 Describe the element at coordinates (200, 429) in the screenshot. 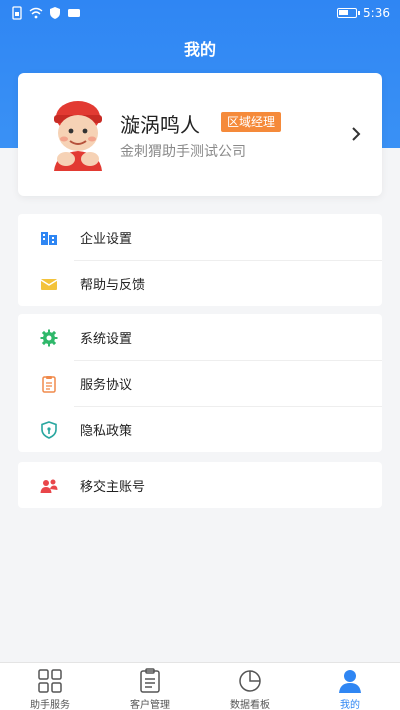

I see `menu-item-privacy-policy: 隐私政策` at that location.